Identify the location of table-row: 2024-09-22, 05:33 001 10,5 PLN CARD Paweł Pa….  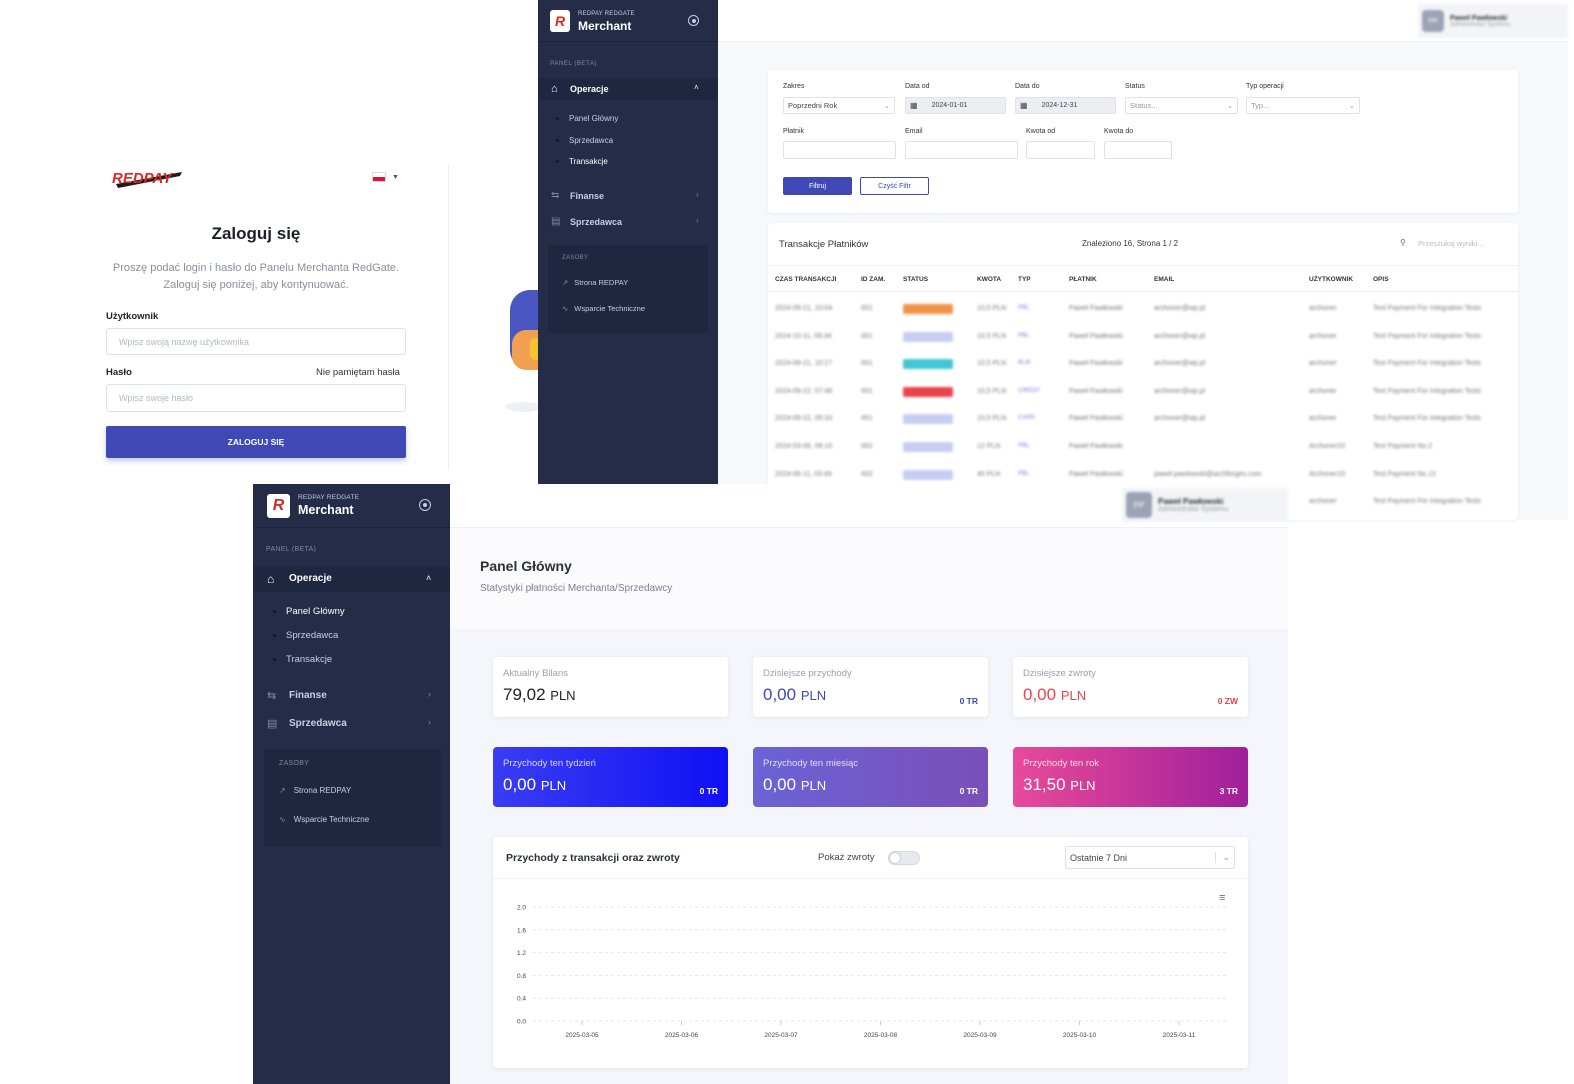
(1143, 421).